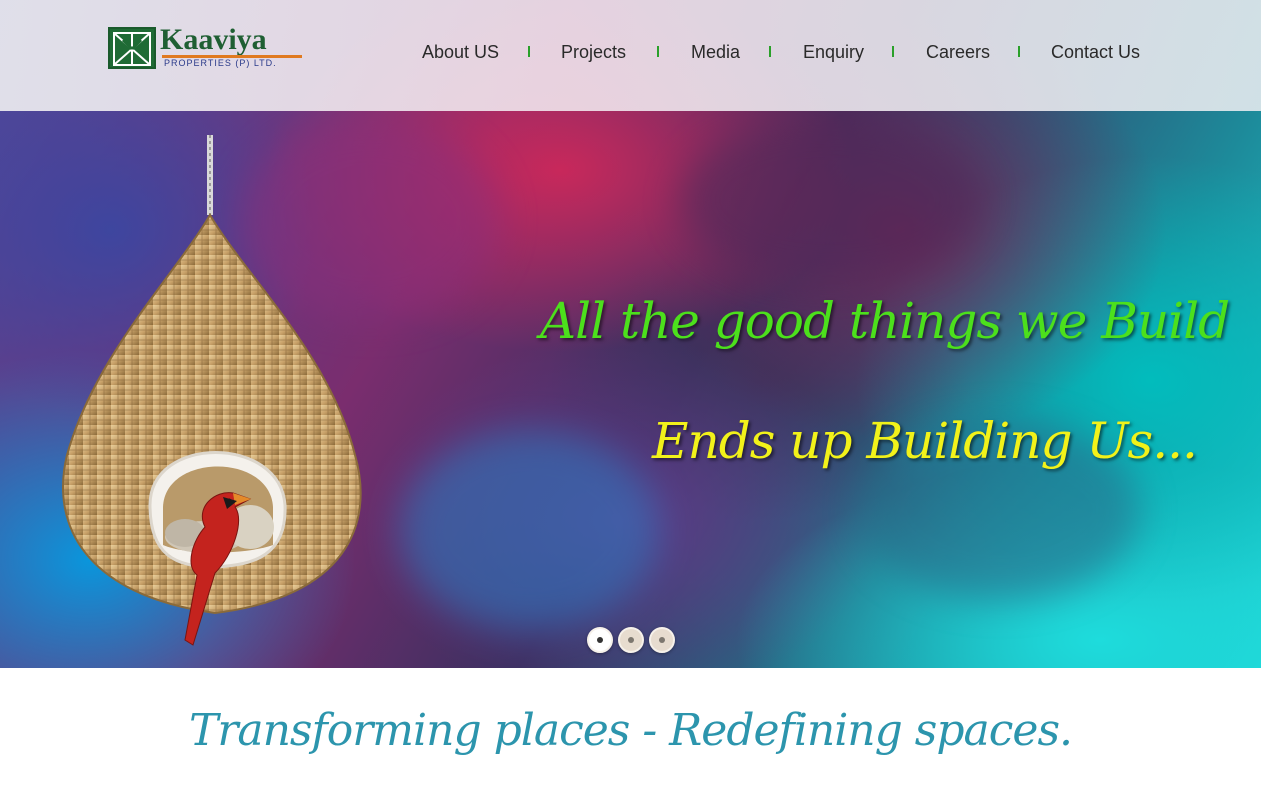 This screenshot has width=1261, height=800. I want to click on nav-contact-us: Contact Us, so click(1095, 52).